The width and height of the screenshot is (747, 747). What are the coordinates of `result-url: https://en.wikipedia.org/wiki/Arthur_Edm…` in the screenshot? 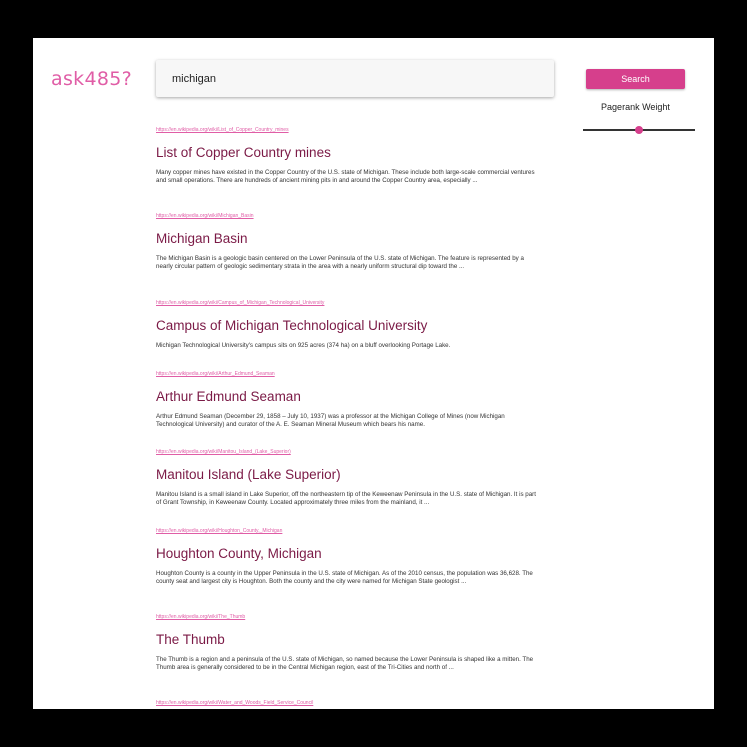 It's located at (348, 379).